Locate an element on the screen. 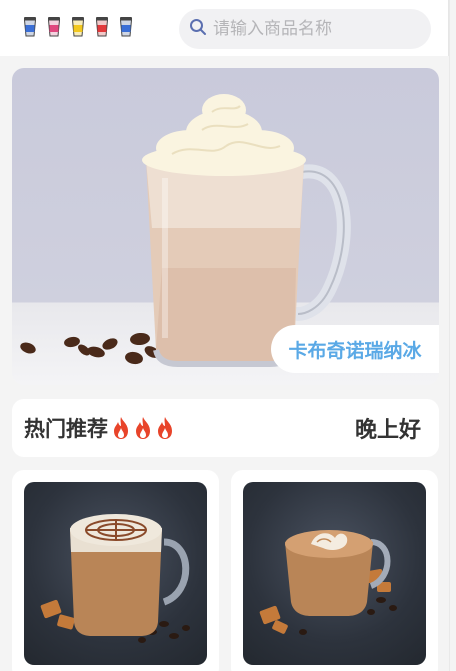 The image size is (456, 671). section-heading: 热门推荐 is located at coordinates (100, 428).